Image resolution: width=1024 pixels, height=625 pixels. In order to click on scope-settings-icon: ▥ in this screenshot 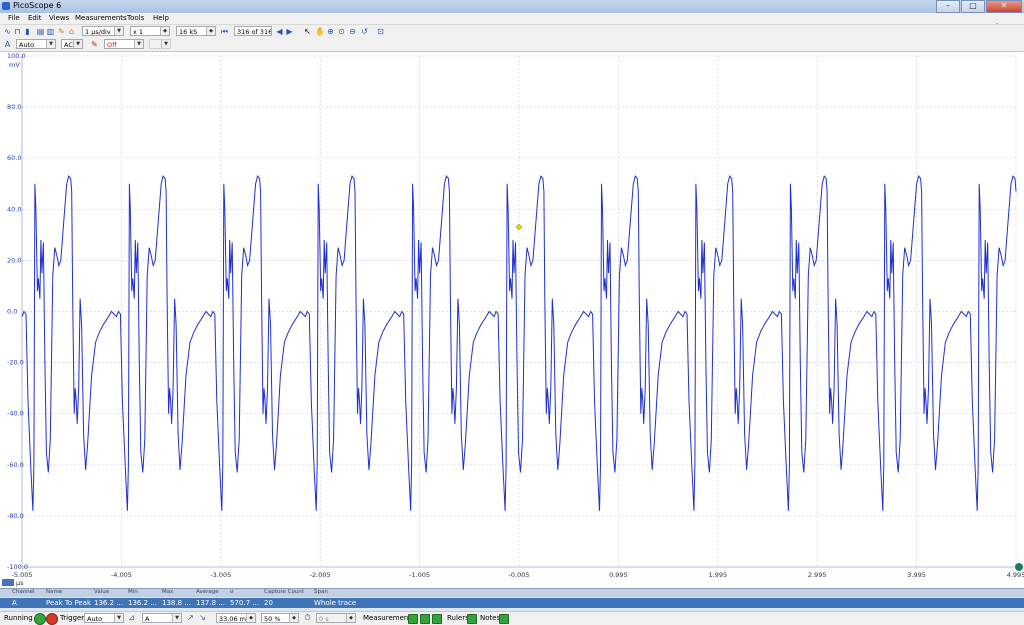, I will do `click(50, 31)`.